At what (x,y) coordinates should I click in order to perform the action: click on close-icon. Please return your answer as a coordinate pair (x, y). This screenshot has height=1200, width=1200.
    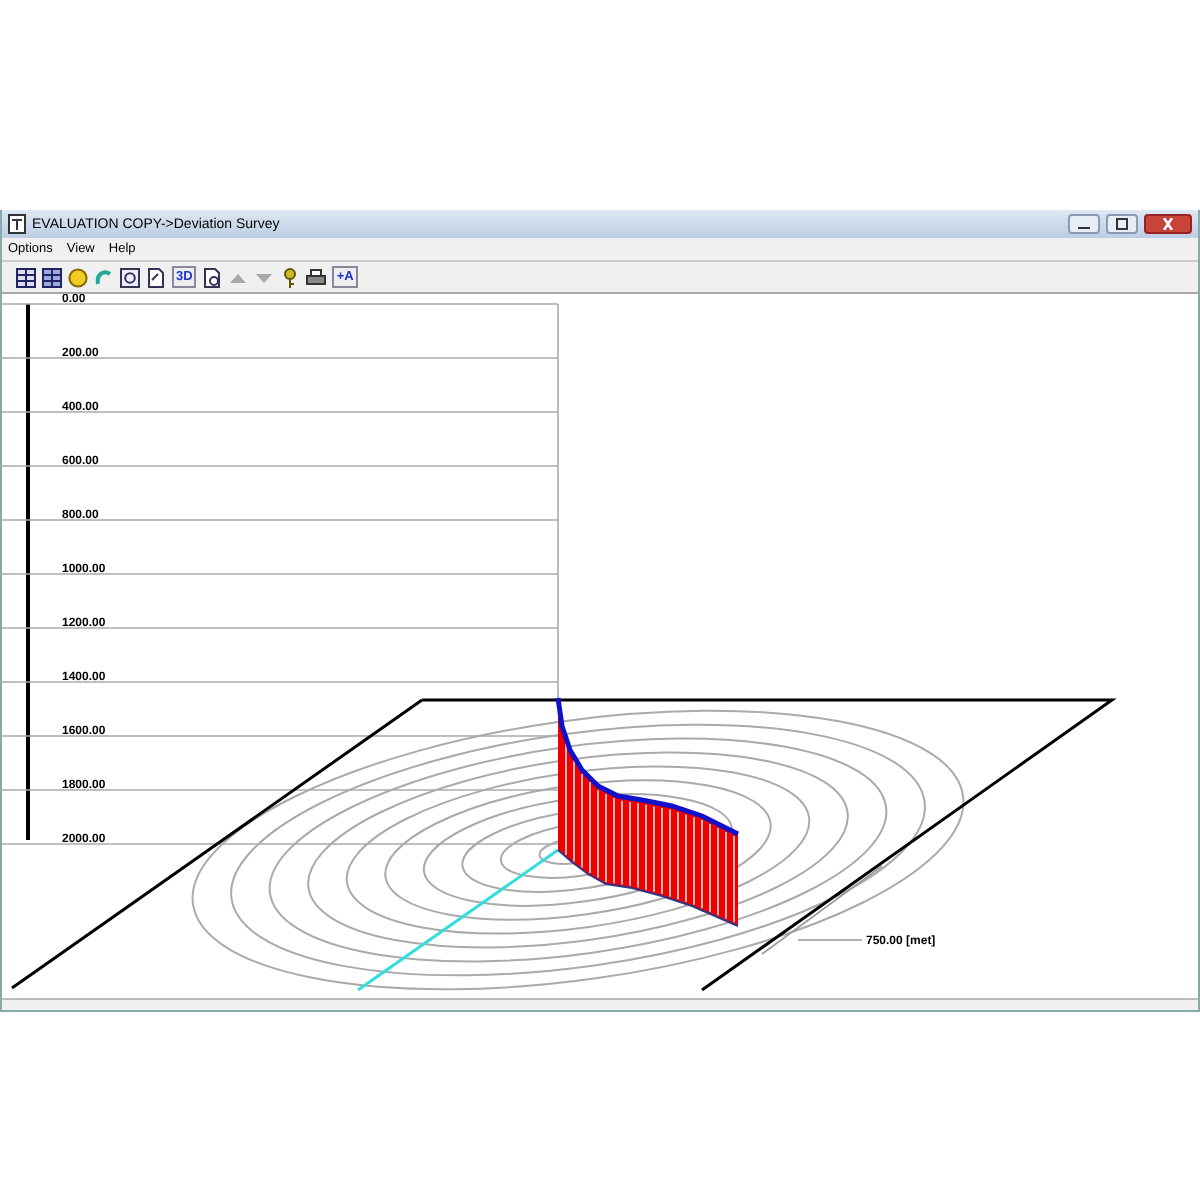
    Looking at the image, I should click on (1168, 224).